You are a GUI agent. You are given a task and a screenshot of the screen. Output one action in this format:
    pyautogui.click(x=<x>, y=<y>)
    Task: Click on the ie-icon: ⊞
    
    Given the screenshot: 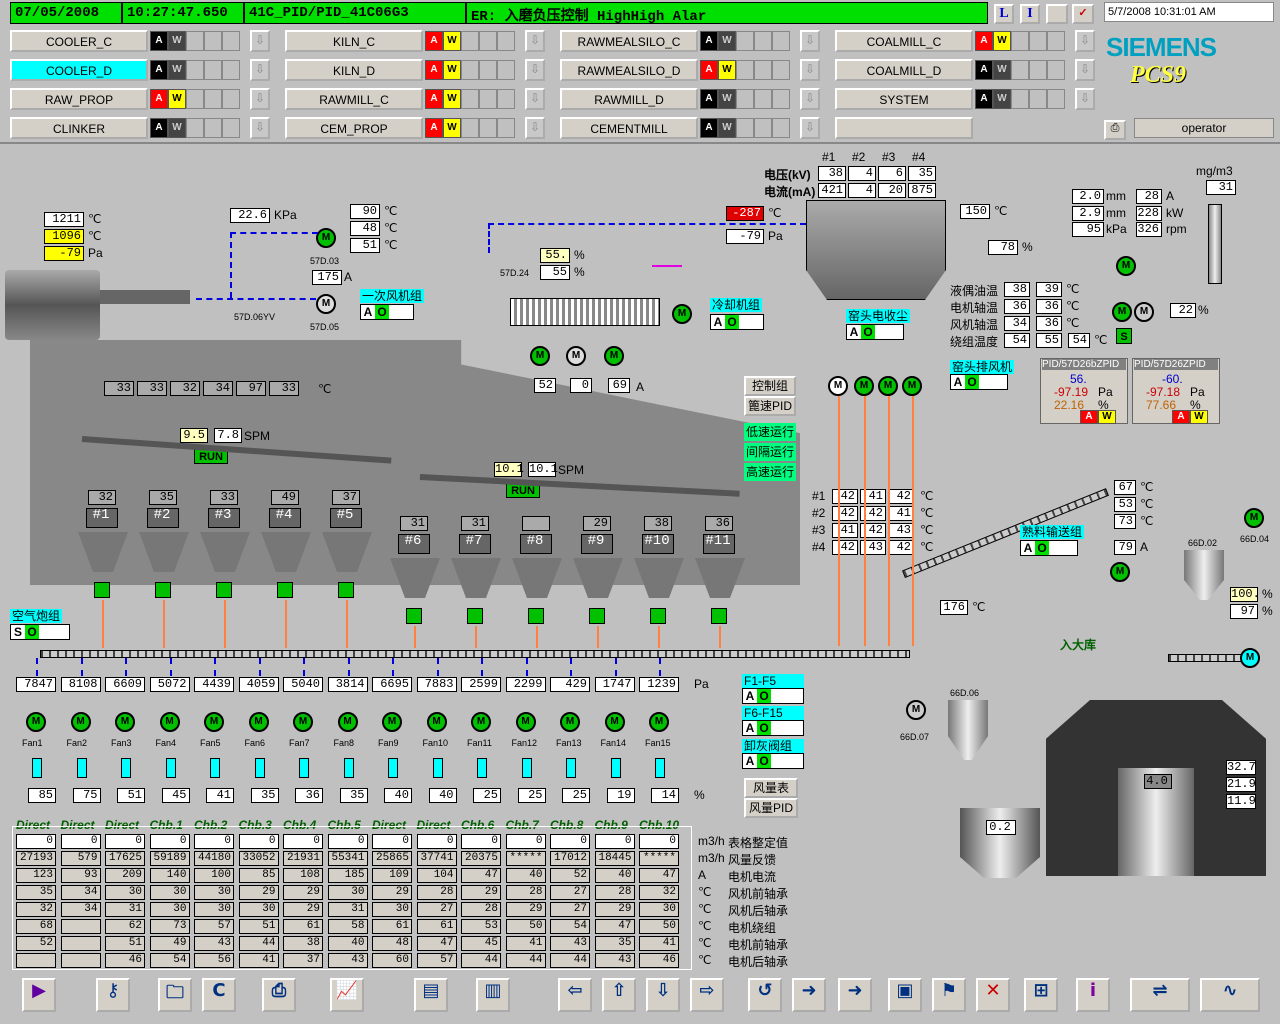 What is the action you would take?
    pyautogui.click(x=1041, y=995)
    